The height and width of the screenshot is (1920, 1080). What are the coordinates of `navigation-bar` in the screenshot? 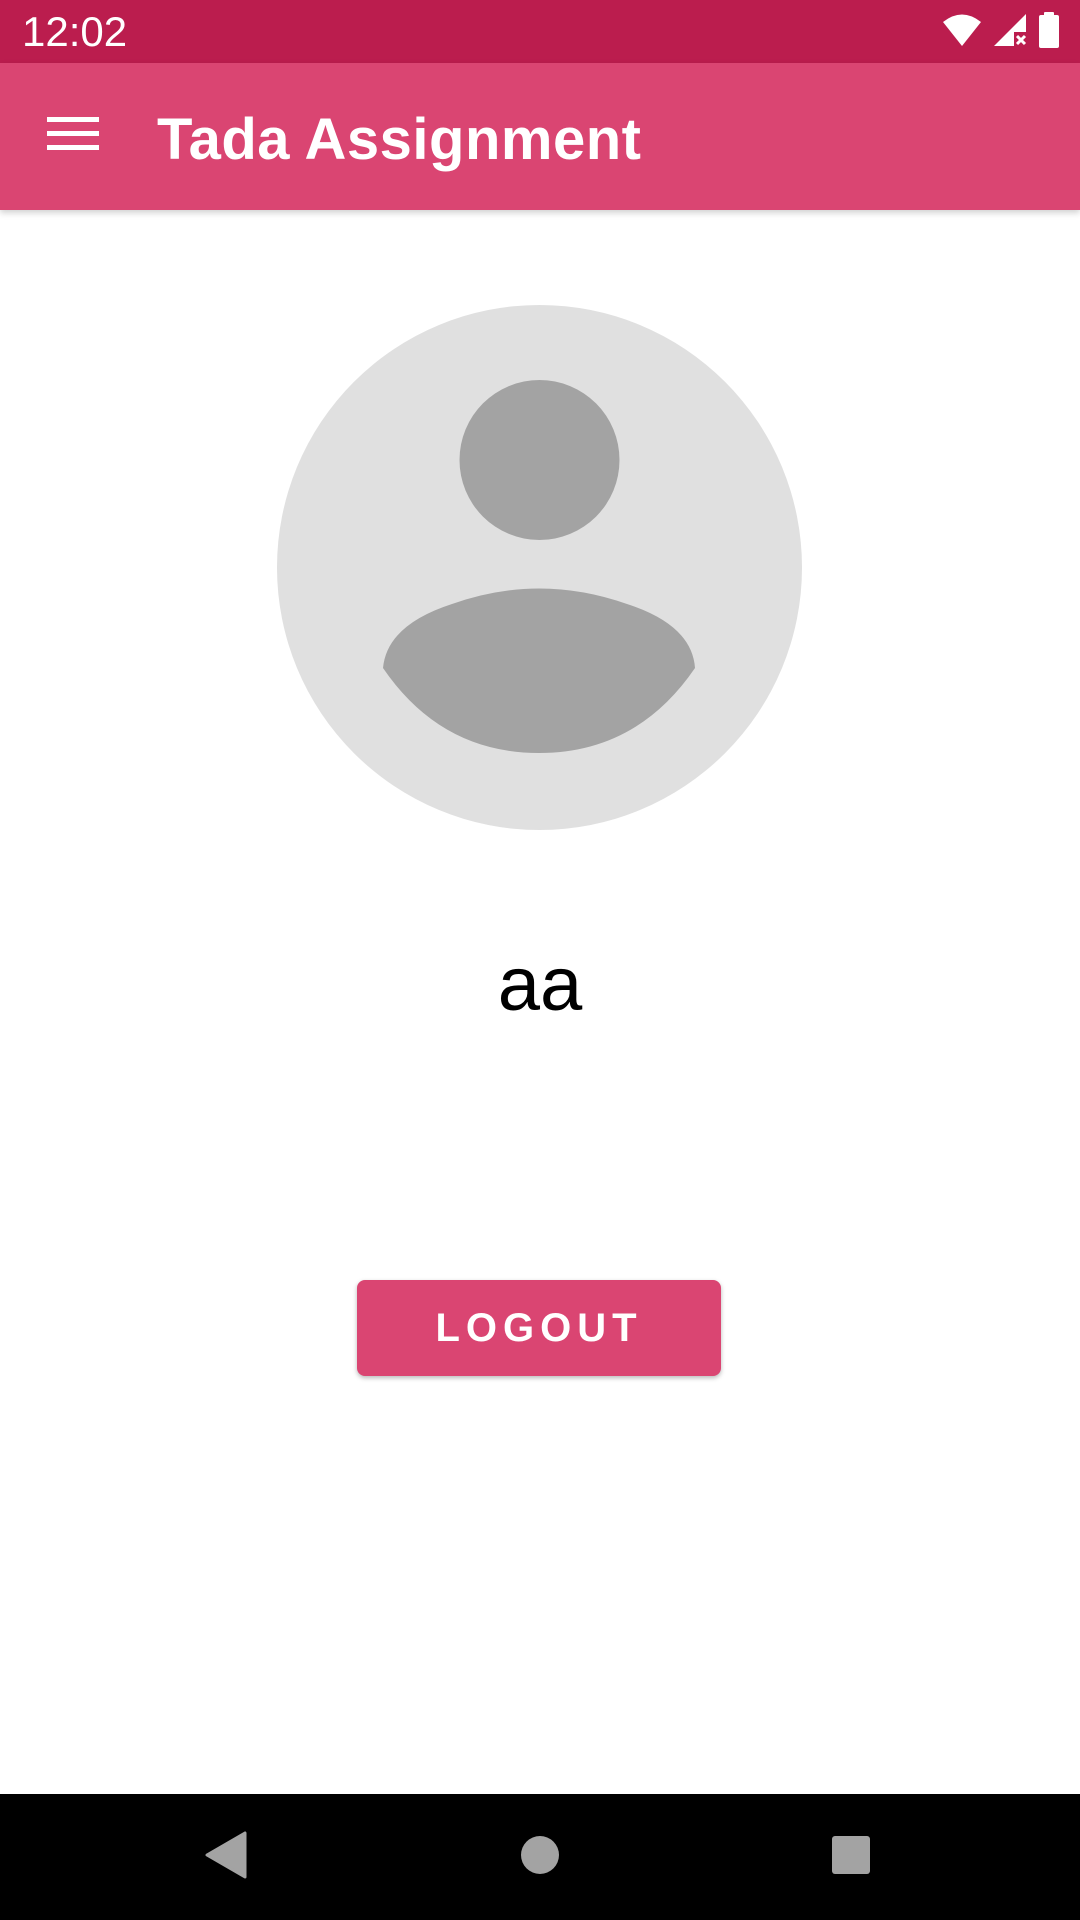 It's located at (540, 1857).